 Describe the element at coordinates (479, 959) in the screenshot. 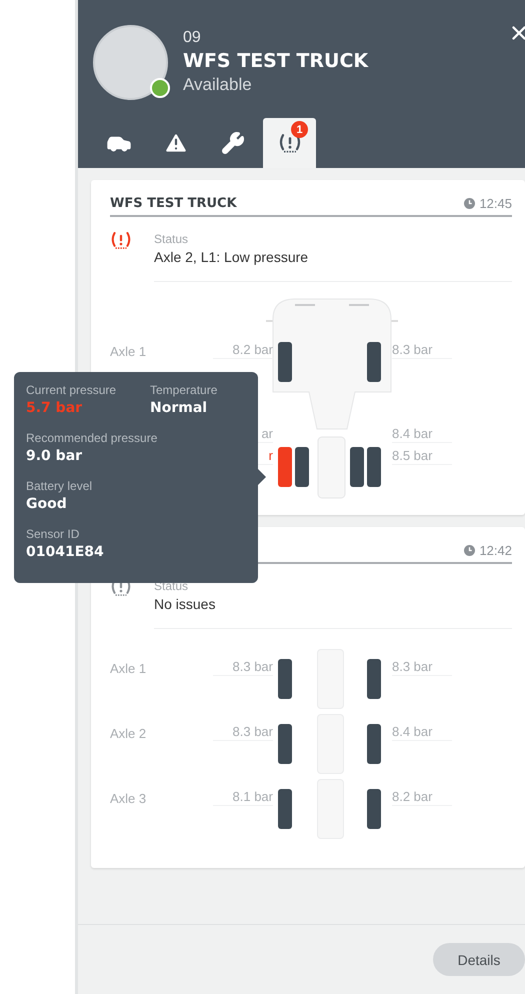

I see `details-button: Details` at that location.